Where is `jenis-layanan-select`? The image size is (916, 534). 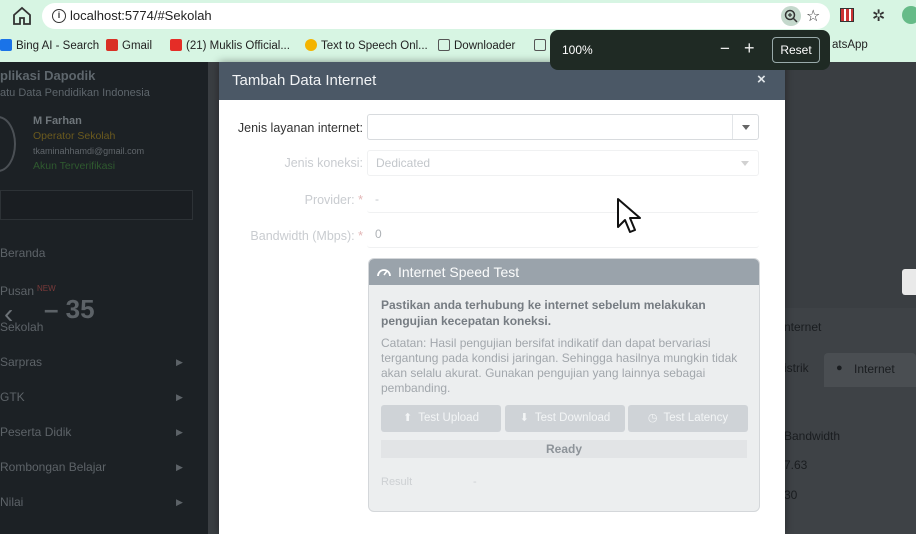
jenis-layanan-select is located at coordinates (563, 127).